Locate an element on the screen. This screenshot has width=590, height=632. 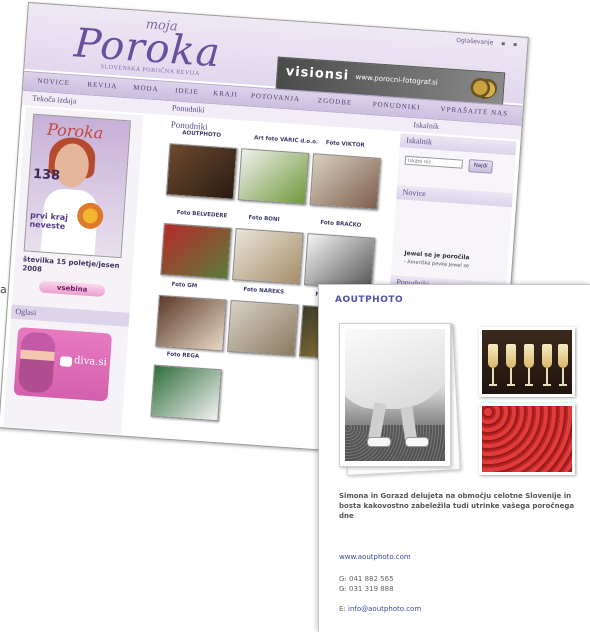
banner-brand: visionsi is located at coordinates (317, 74).